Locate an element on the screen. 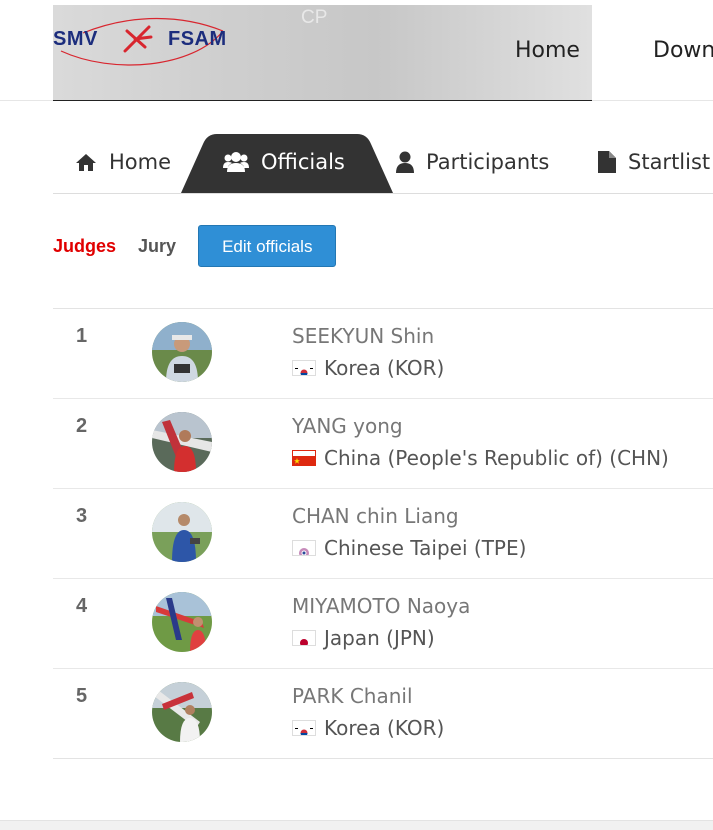 Image resolution: width=713 pixels, height=830 pixels. judges-link: Judges is located at coordinates (84, 246).